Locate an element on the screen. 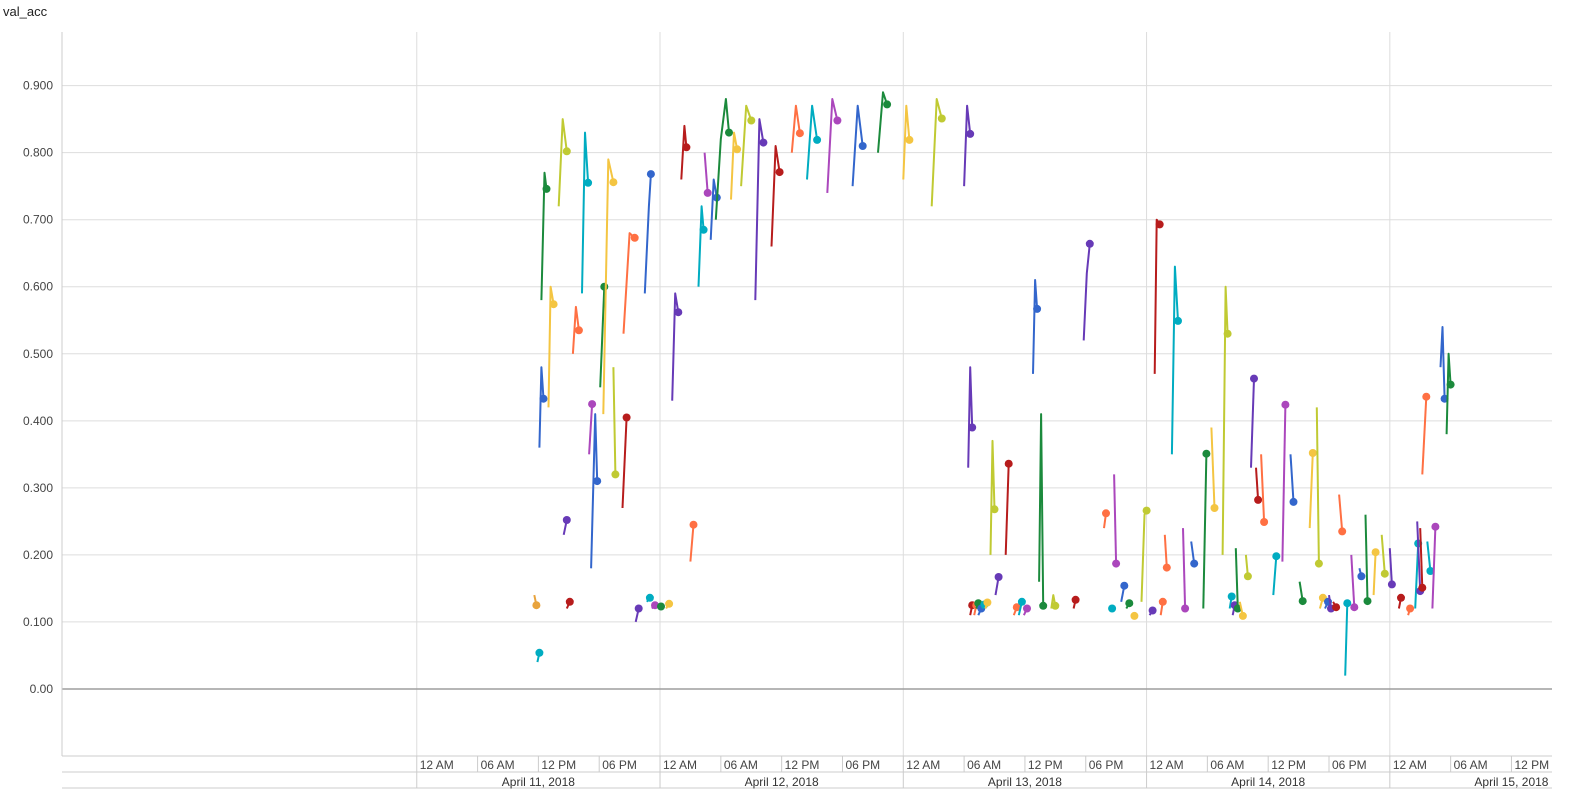 The image size is (1593, 804). y-tick-label: 0.800 is located at coordinates (38, 153).